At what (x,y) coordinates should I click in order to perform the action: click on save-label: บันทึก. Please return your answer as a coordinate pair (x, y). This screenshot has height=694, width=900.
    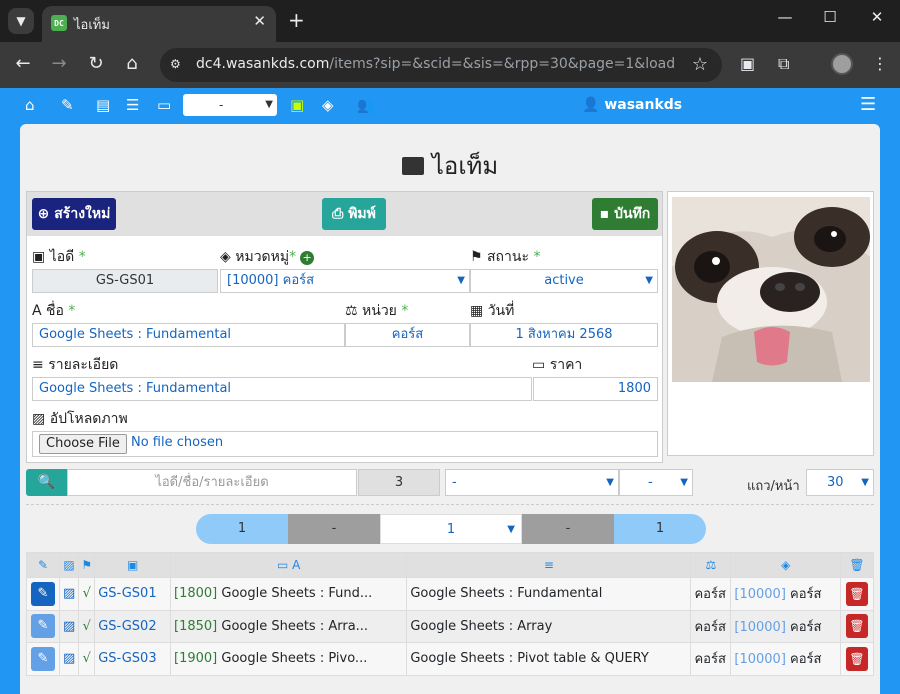
    Looking at the image, I should click on (632, 214).